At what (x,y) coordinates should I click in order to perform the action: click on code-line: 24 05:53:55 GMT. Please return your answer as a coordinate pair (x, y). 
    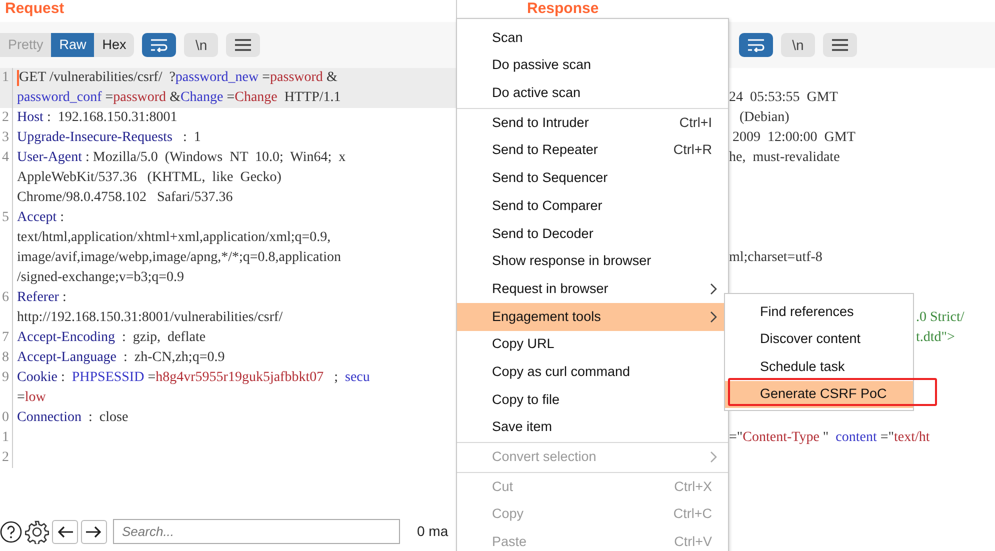
    Looking at the image, I should click on (783, 98).